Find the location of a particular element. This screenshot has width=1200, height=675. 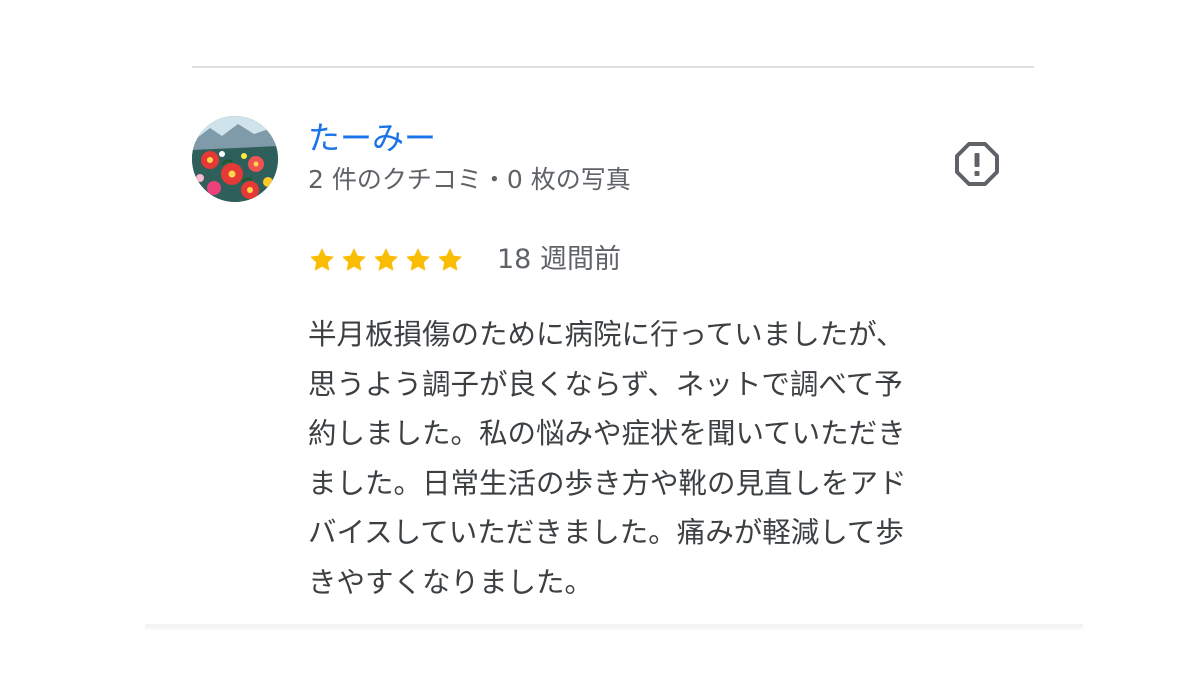

avatar-image is located at coordinates (235, 159).